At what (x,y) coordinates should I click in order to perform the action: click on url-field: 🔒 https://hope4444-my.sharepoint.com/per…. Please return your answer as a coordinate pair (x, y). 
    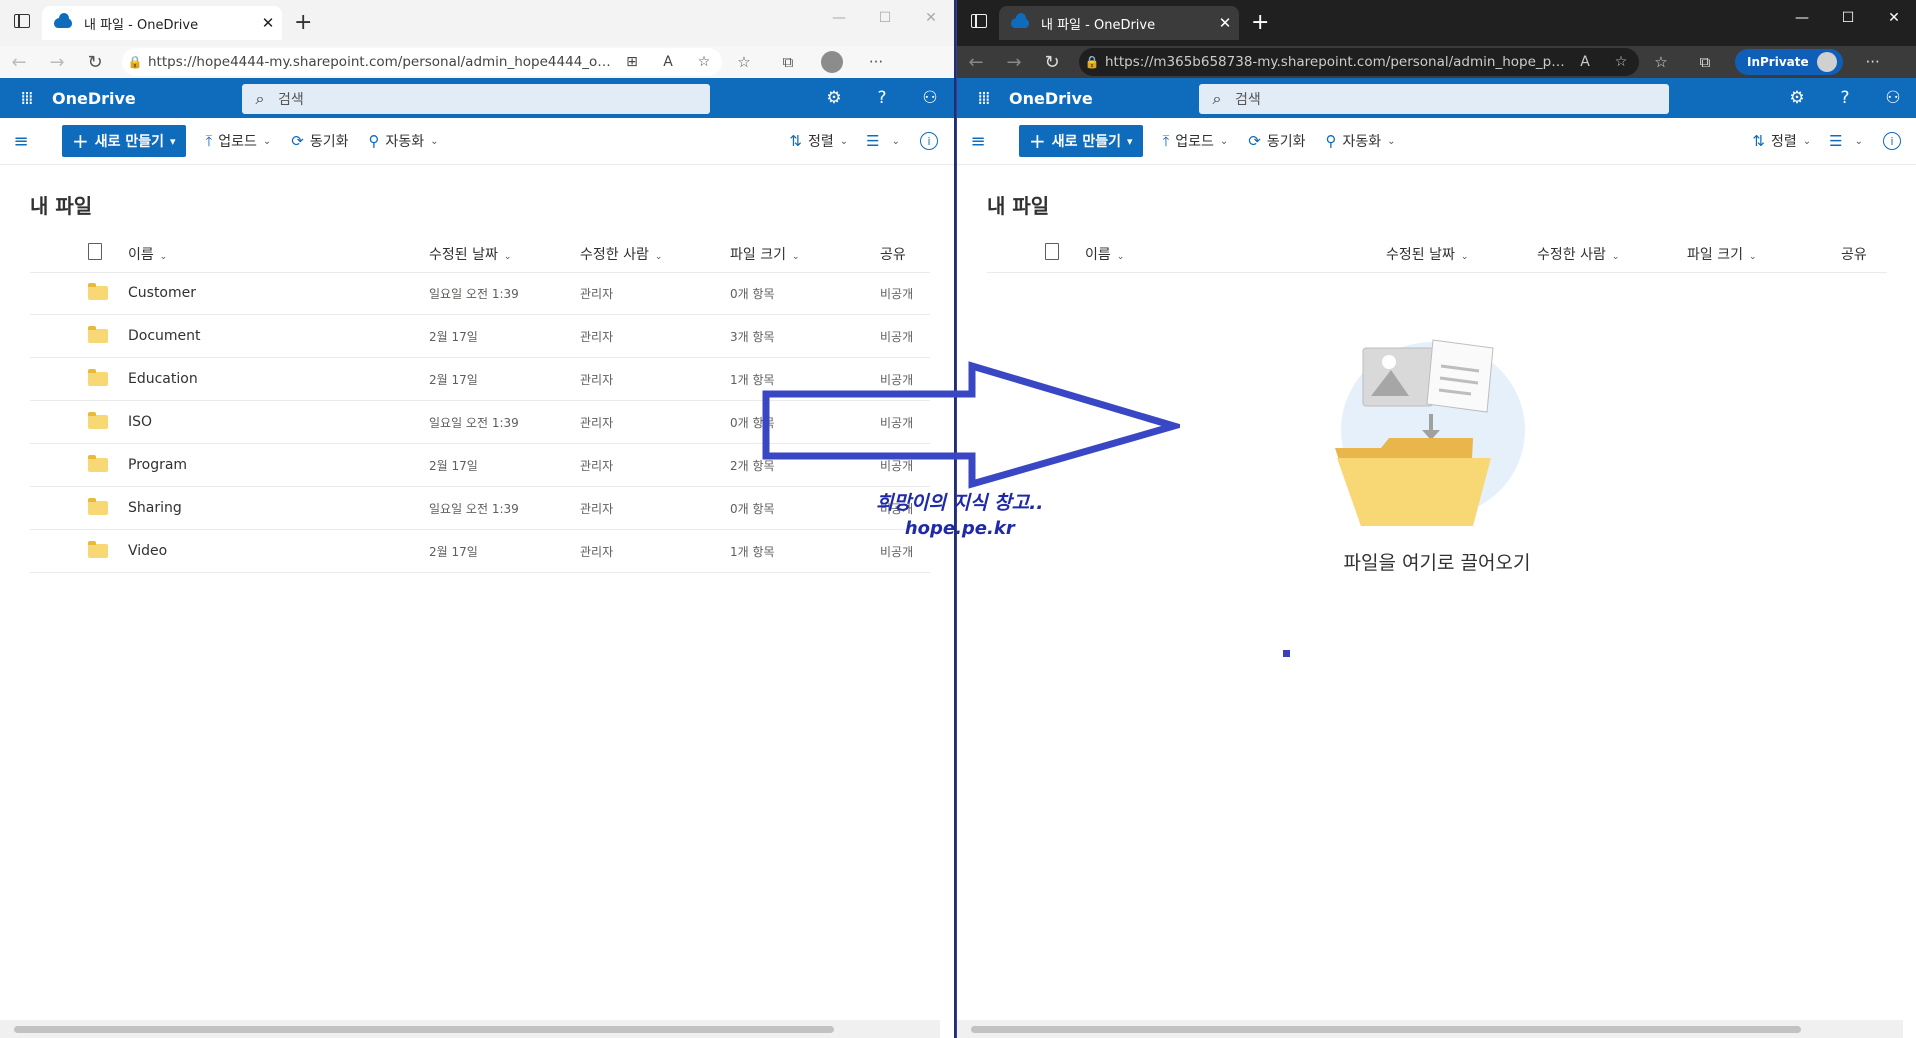
    Looking at the image, I should click on (422, 62).